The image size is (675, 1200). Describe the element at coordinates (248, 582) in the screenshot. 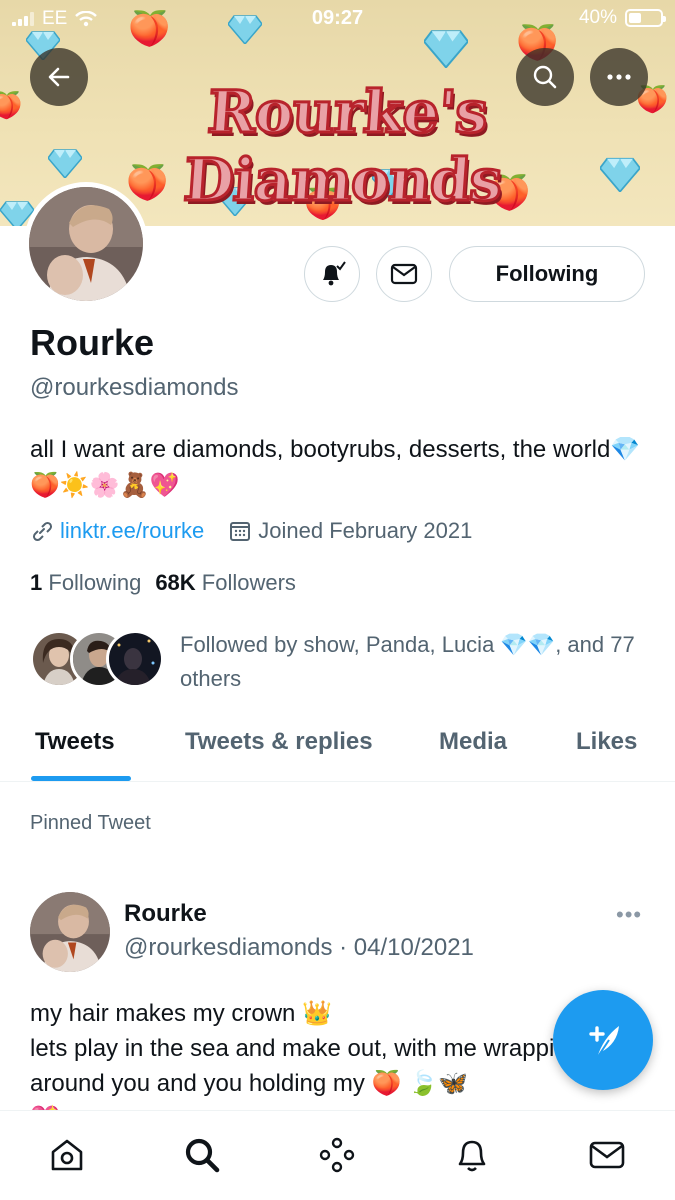

I see `followers-label: Followers` at that location.